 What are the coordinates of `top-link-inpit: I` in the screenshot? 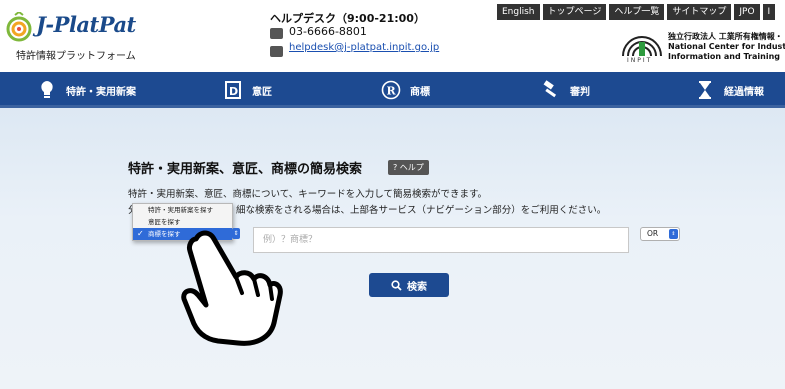 It's located at (769, 12).